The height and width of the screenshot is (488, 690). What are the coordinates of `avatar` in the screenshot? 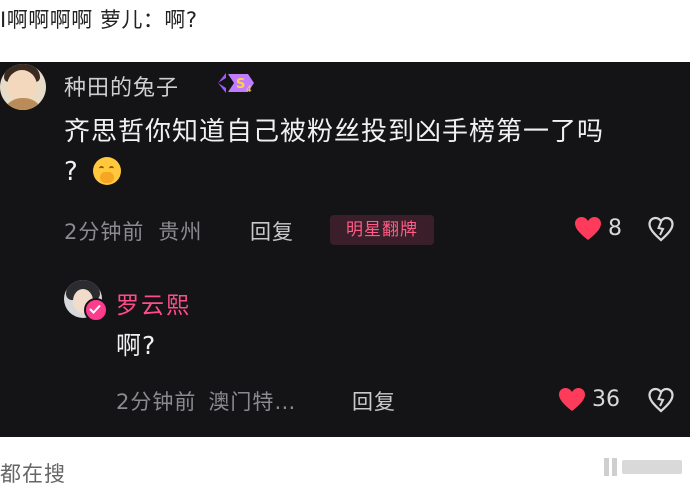 It's located at (23, 87).